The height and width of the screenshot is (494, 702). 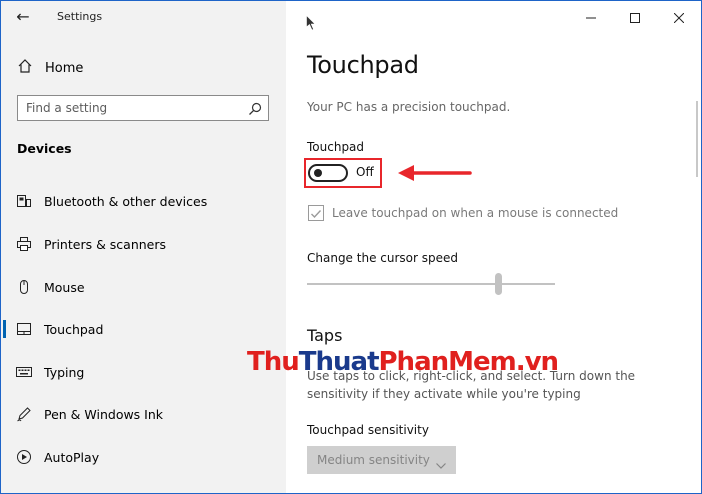 I want to click on sidebar-item-bluetooth: Bluetooth & other devices, so click(x=143, y=201).